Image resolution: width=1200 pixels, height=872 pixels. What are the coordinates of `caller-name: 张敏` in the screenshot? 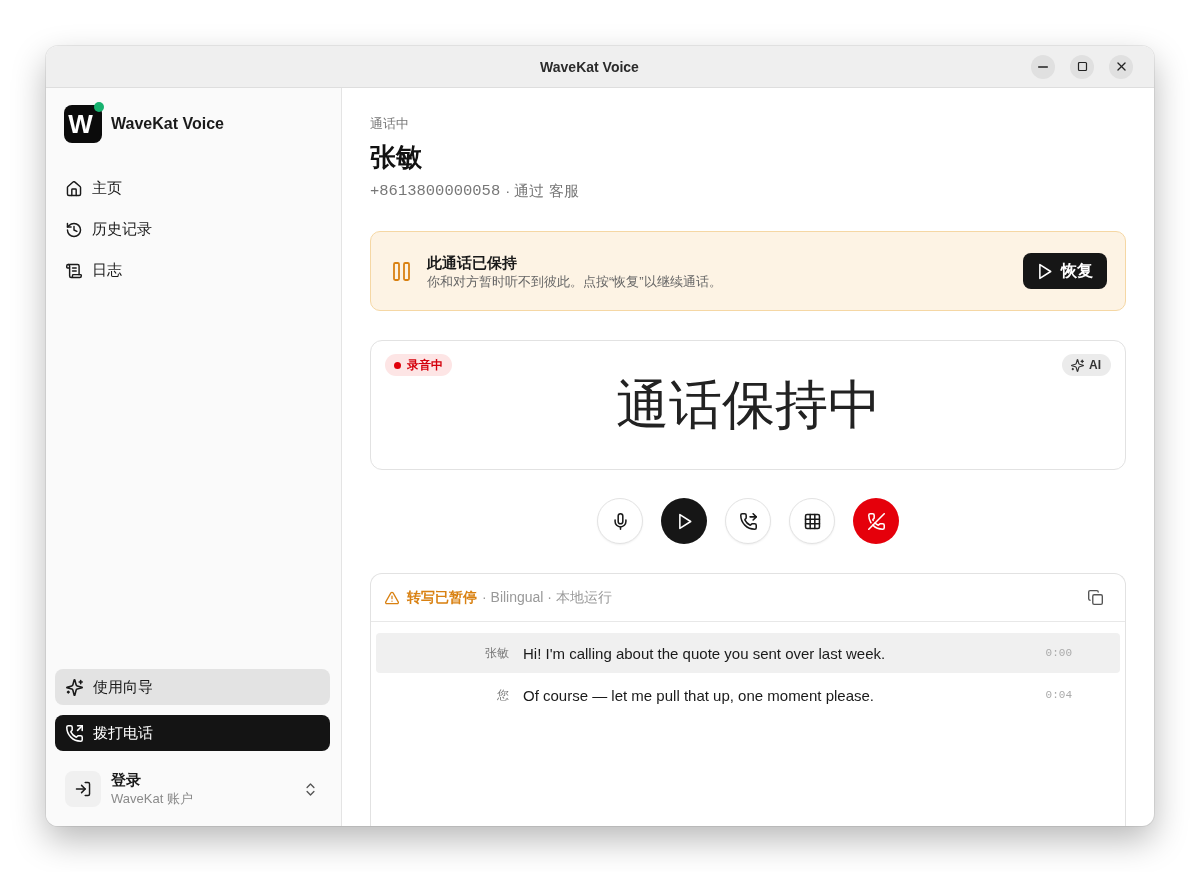 It's located at (396, 157).